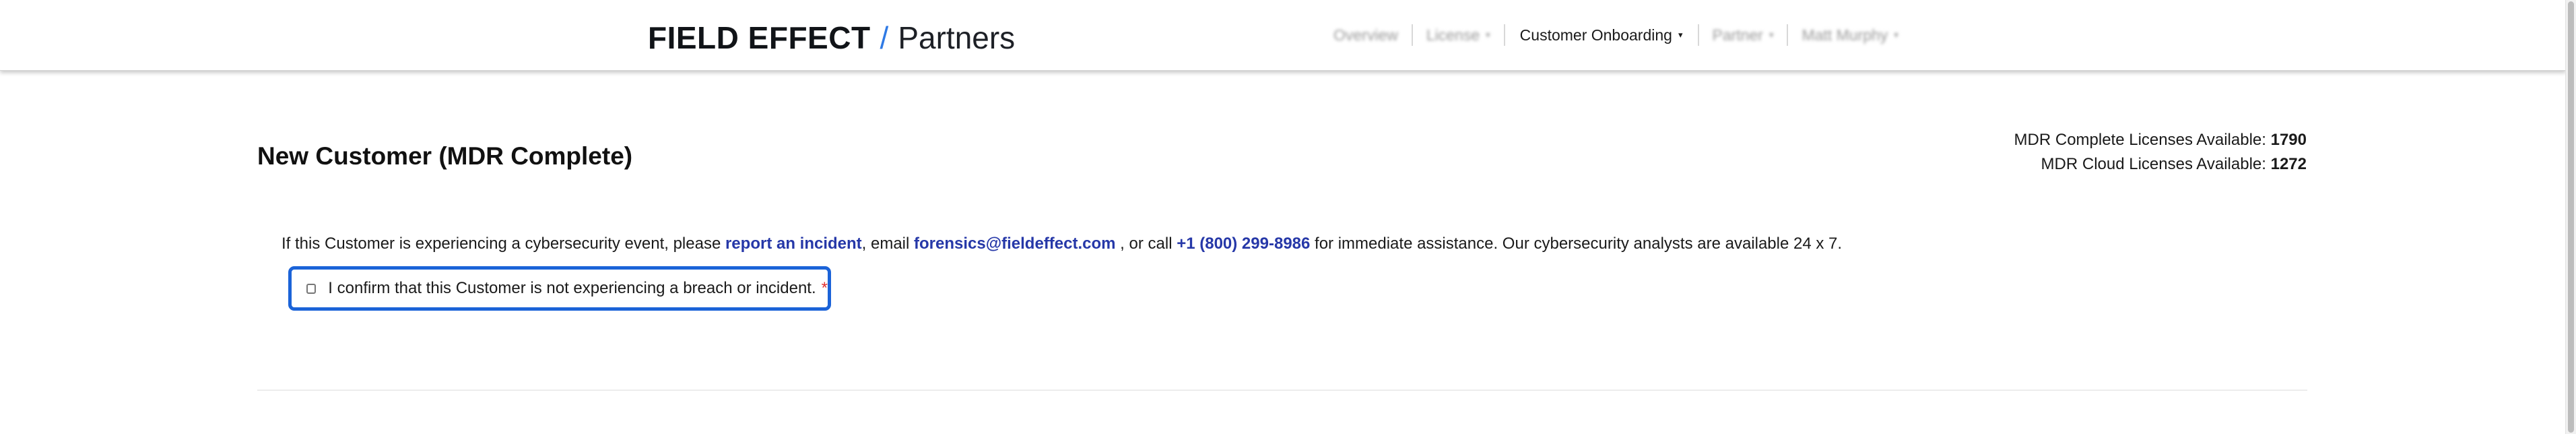 The height and width of the screenshot is (434, 2576). I want to click on brand-subtitle: Partners, so click(957, 37).